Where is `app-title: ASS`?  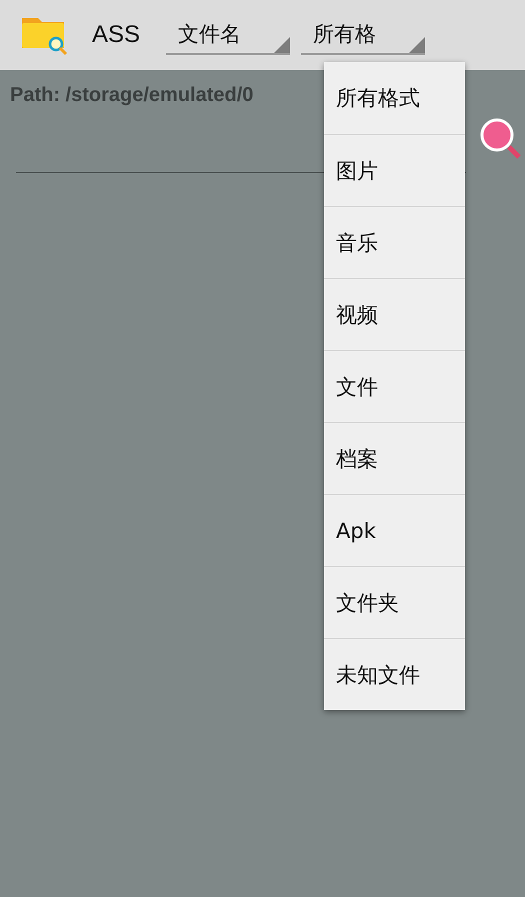
app-title: ASS is located at coordinates (117, 35).